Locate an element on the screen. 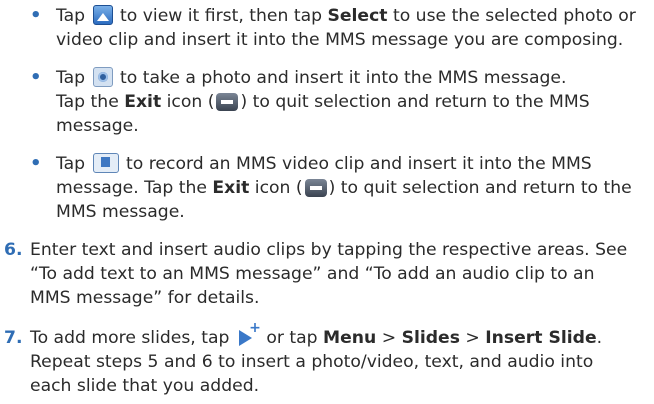 The height and width of the screenshot is (404, 654). text-line: each slide that you added. is located at coordinates (145, 386).